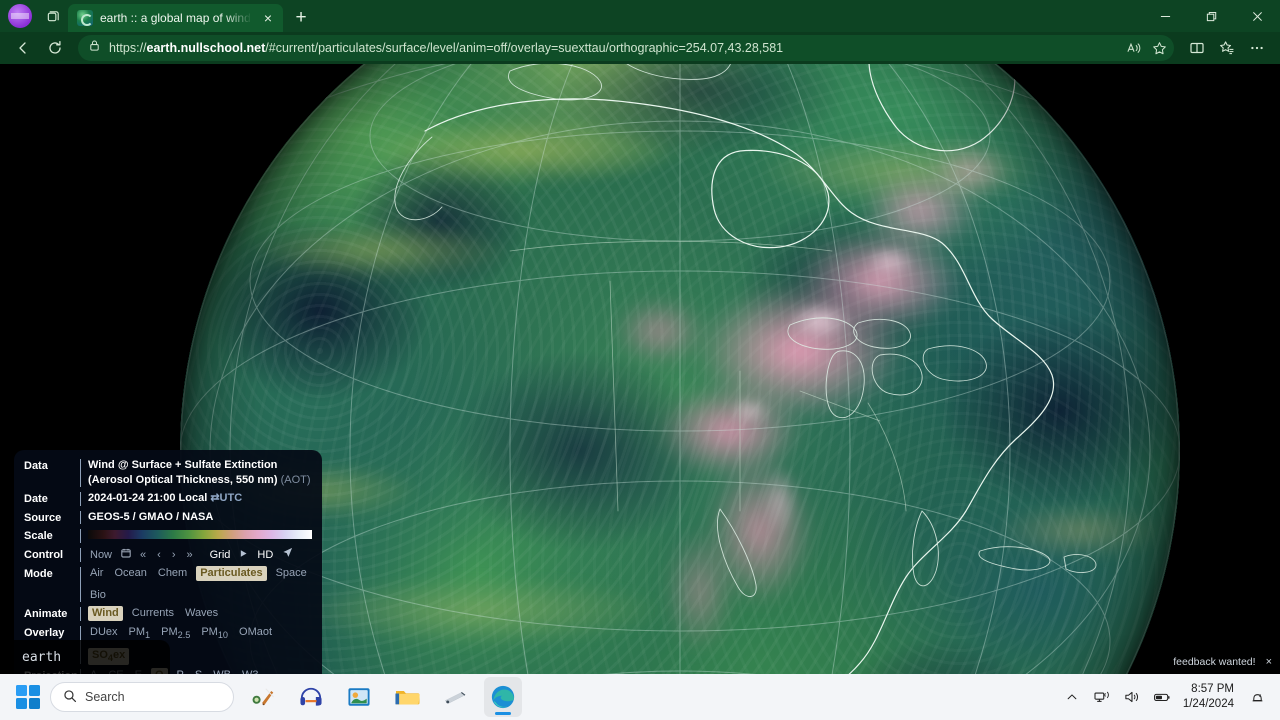  Describe the element at coordinates (1165, 16) in the screenshot. I see `minimize-icon` at that location.